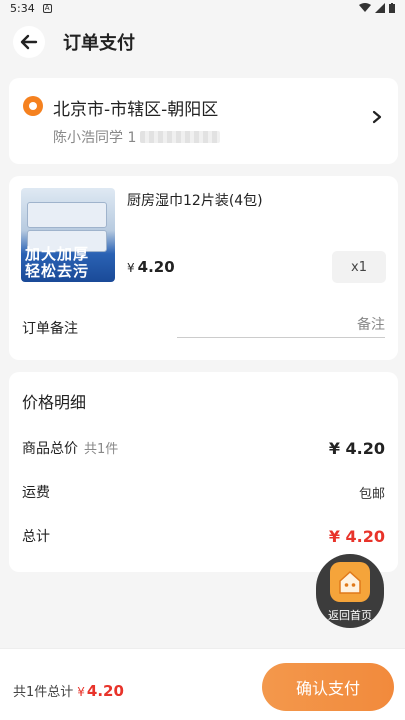 The width and height of the screenshot is (405, 720). What do you see at coordinates (47, 8) in the screenshot?
I see `notification-badge-icon: A` at bounding box center [47, 8].